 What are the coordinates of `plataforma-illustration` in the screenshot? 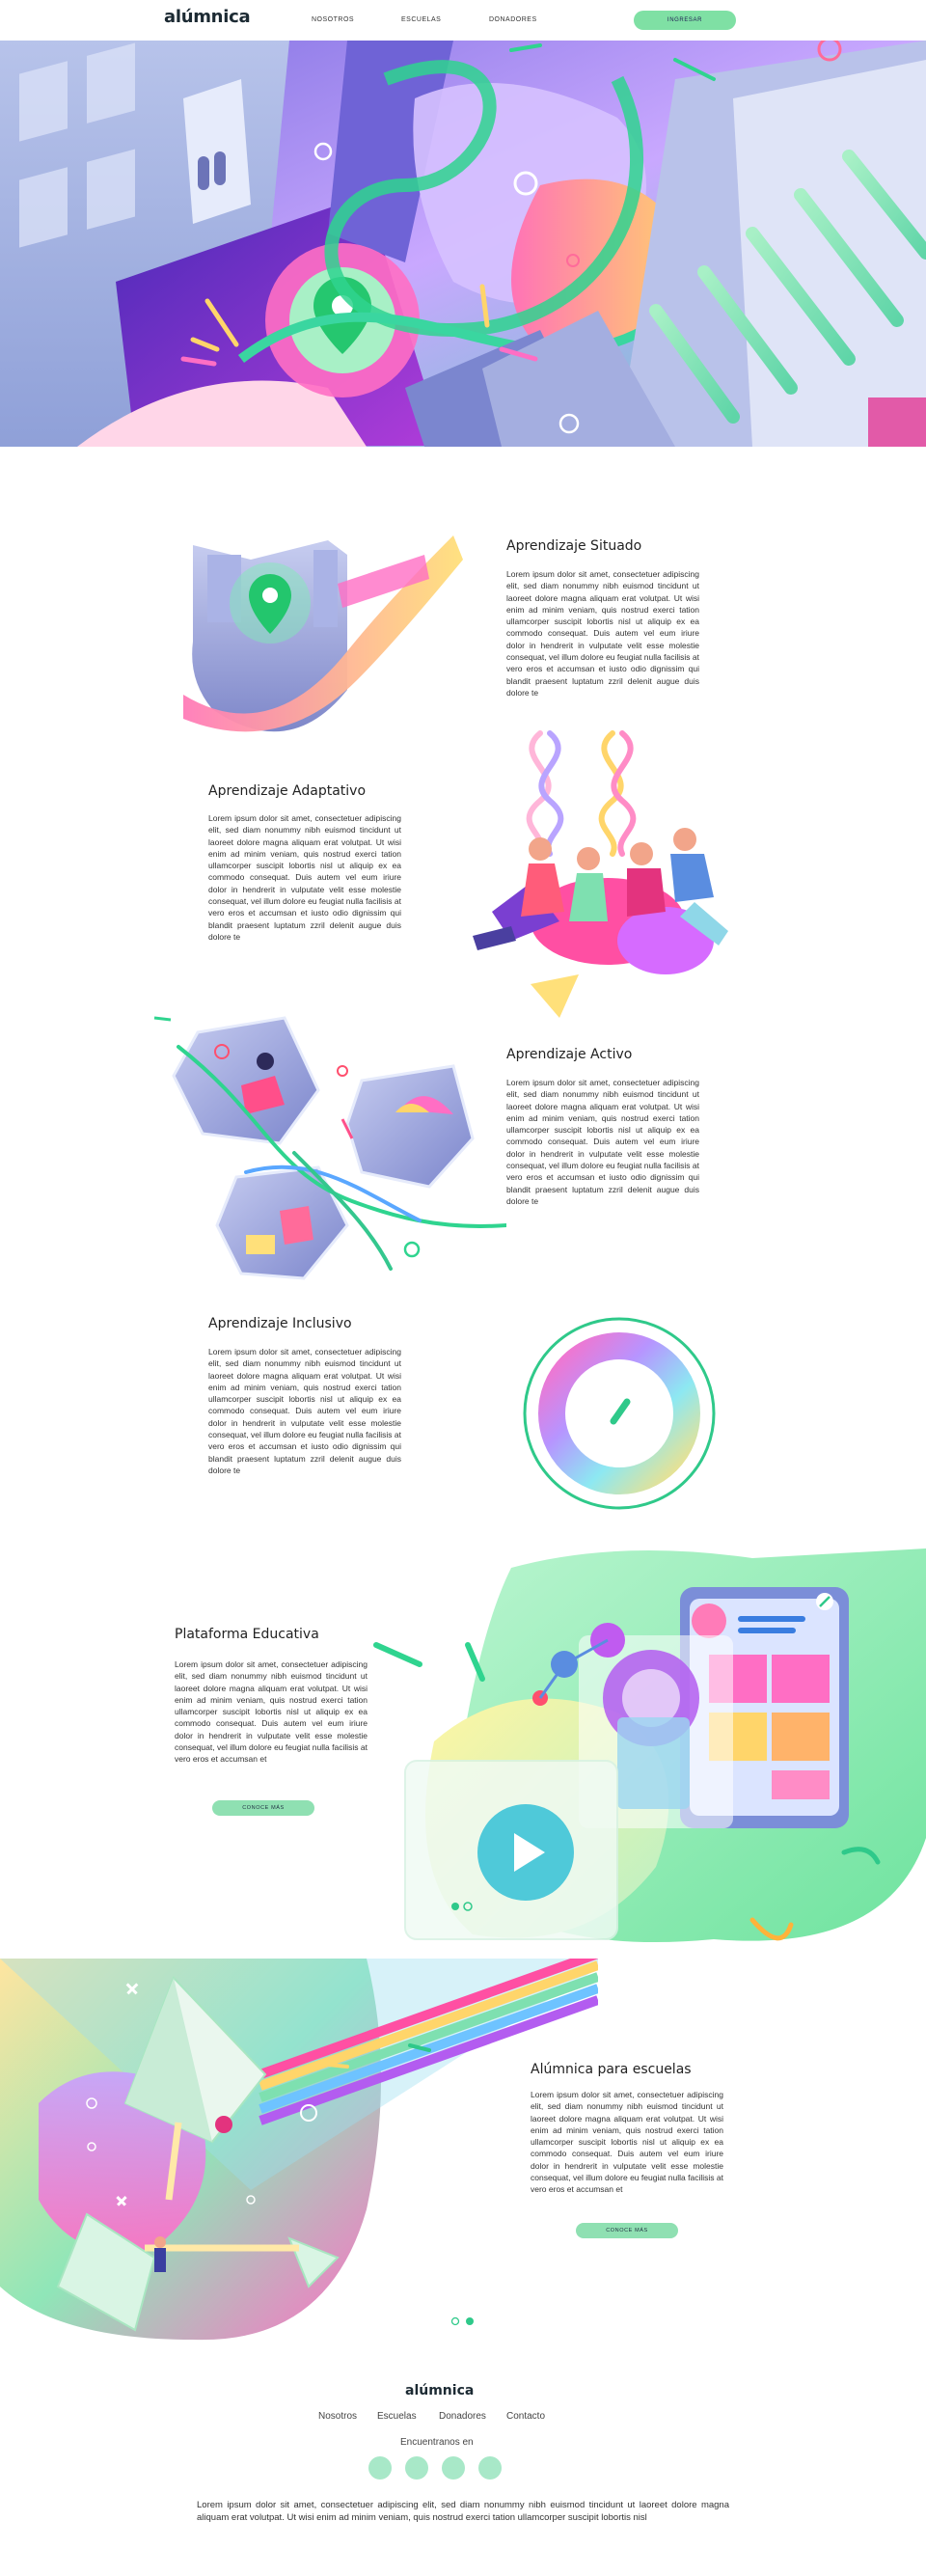 It's located at (647, 1756).